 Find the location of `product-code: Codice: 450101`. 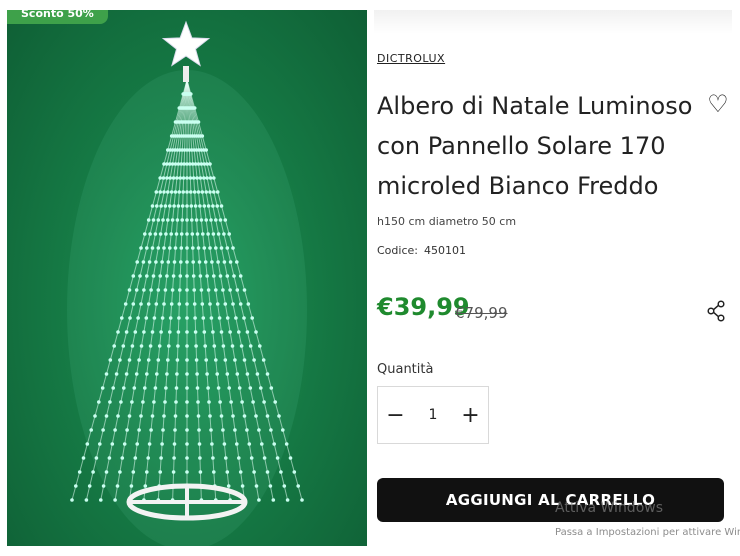

product-code: Codice: 450101 is located at coordinates (424, 250).